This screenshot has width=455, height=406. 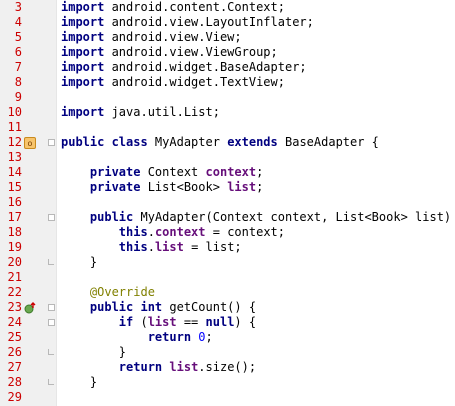 I want to click on code-token: android.view.LayoutInflater;, so click(x=209, y=22).